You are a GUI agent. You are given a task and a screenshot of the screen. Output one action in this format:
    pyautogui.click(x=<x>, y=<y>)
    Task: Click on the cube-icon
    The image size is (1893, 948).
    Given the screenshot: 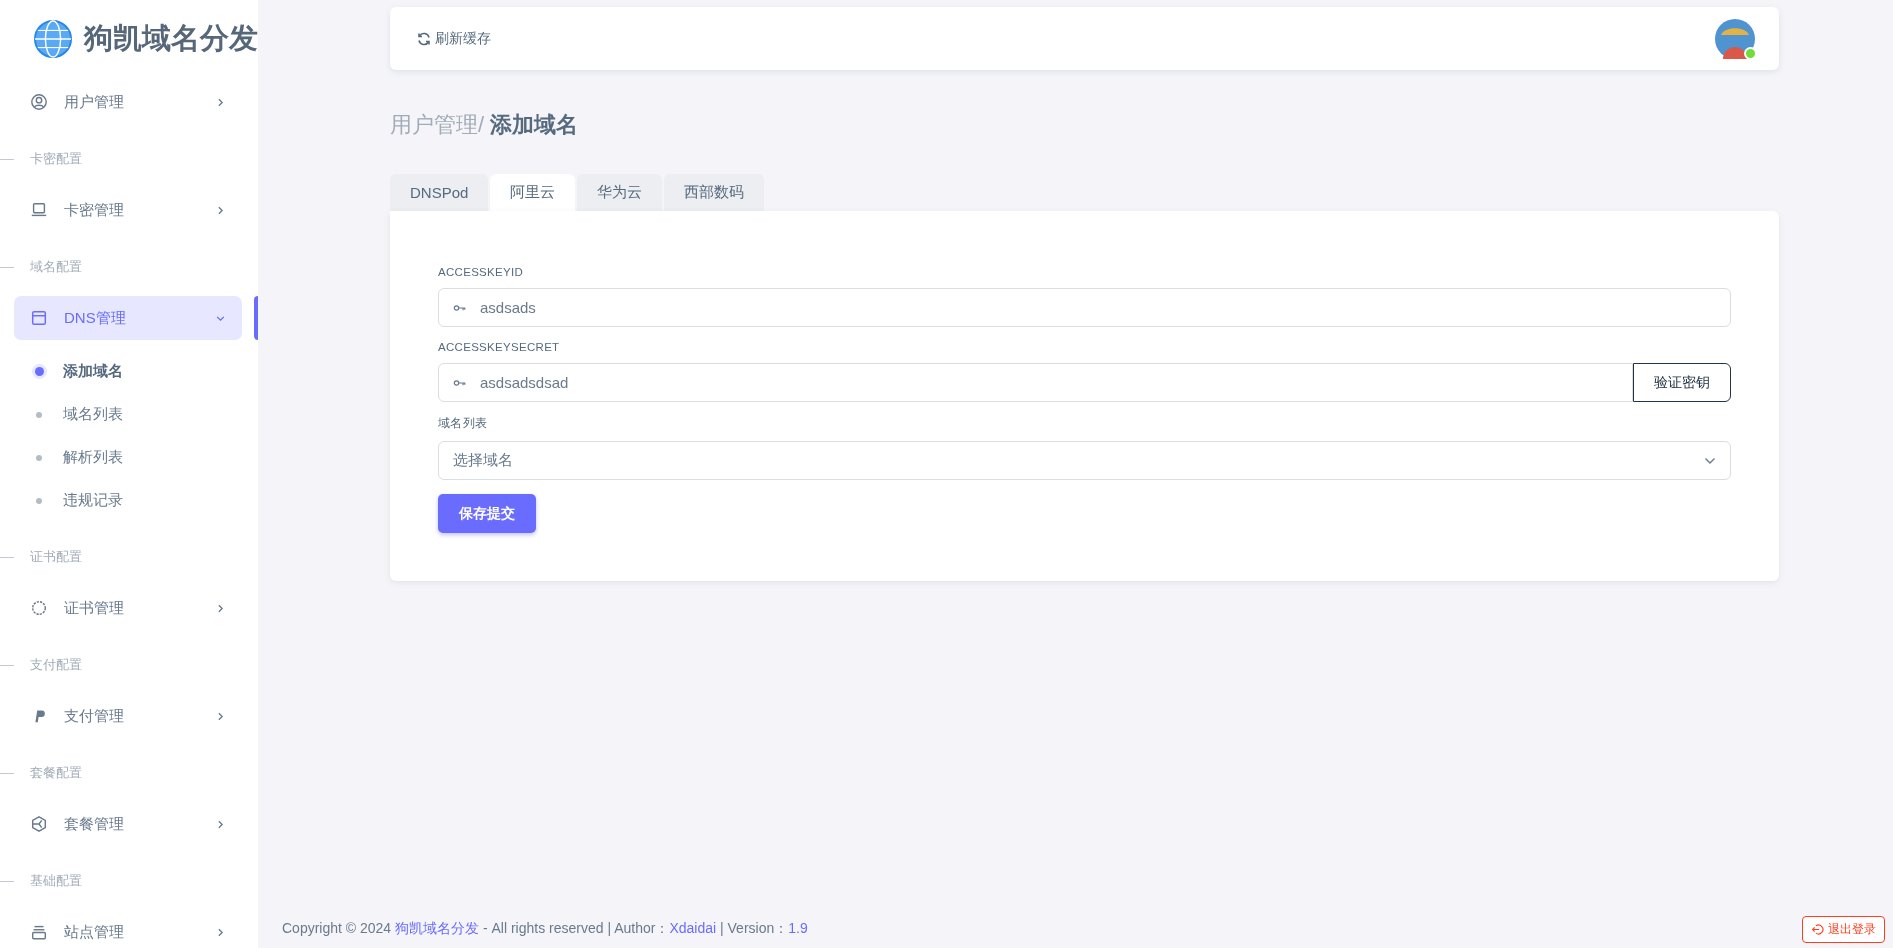 What is the action you would take?
    pyautogui.click(x=39, y=824)
    